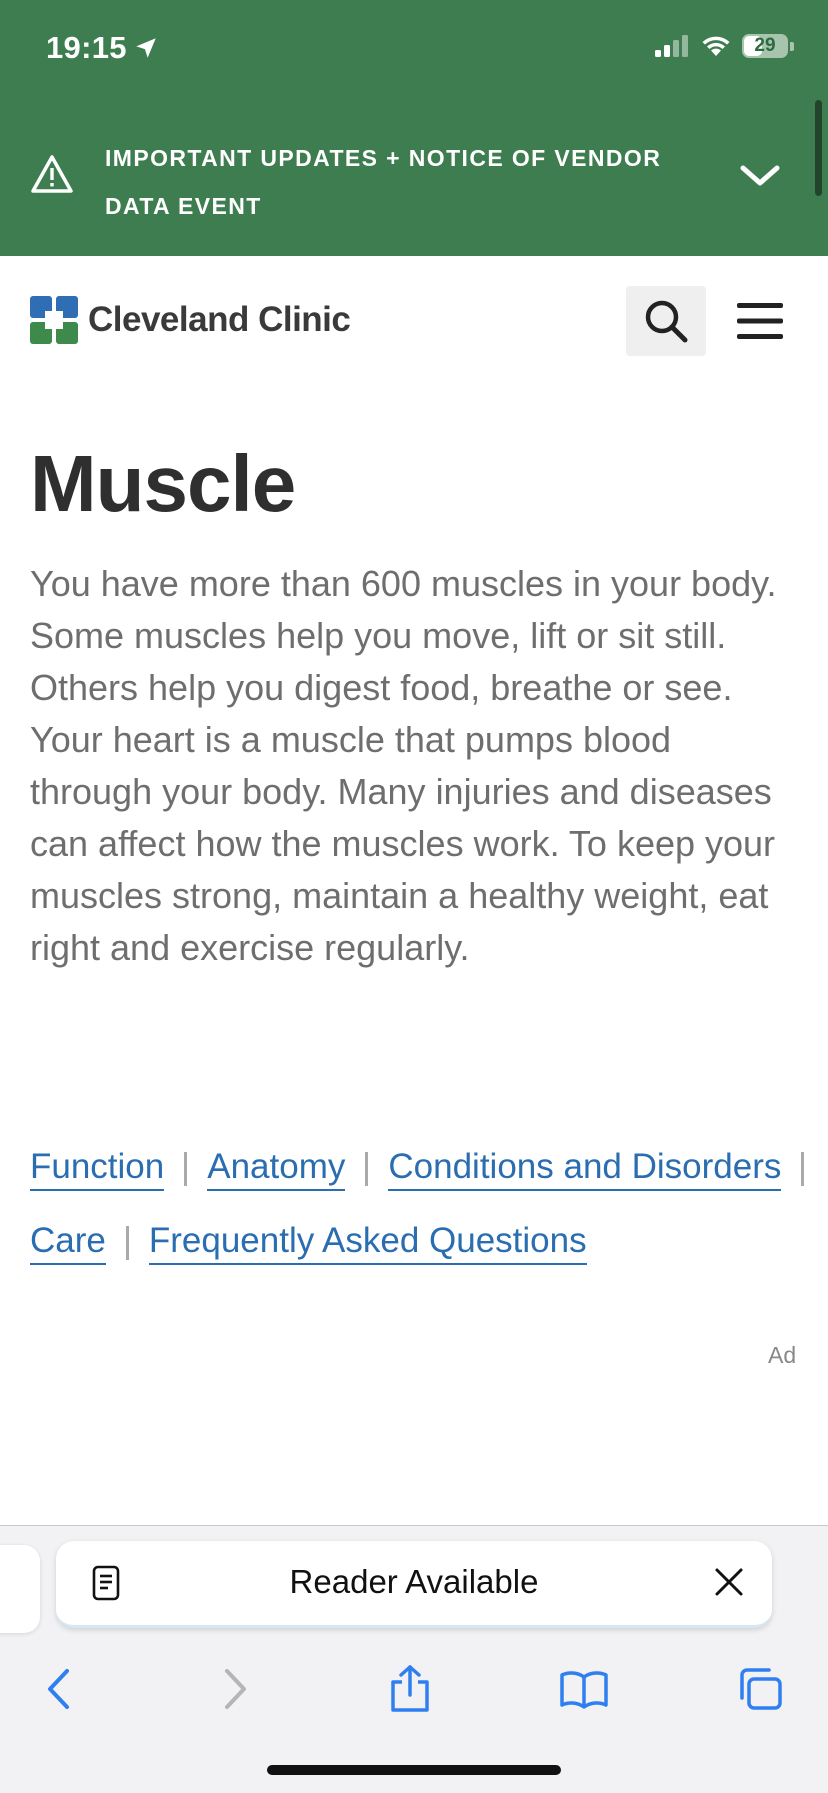 This screenshot has height=1793, width=828. I want to click on reader-available-banner: Reader Available, so click(414, 1584).